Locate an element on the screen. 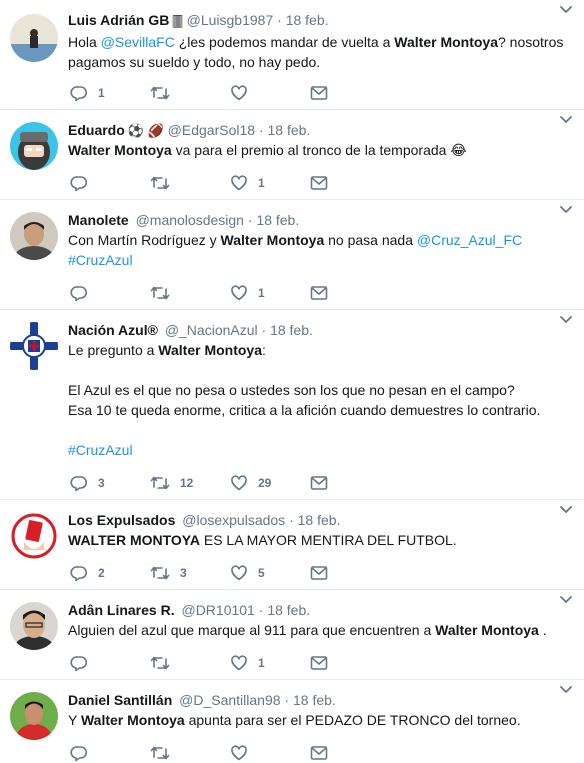 This screenshot has height=763, width=584. reply-button: 3 is located at coordinates (87, 483).